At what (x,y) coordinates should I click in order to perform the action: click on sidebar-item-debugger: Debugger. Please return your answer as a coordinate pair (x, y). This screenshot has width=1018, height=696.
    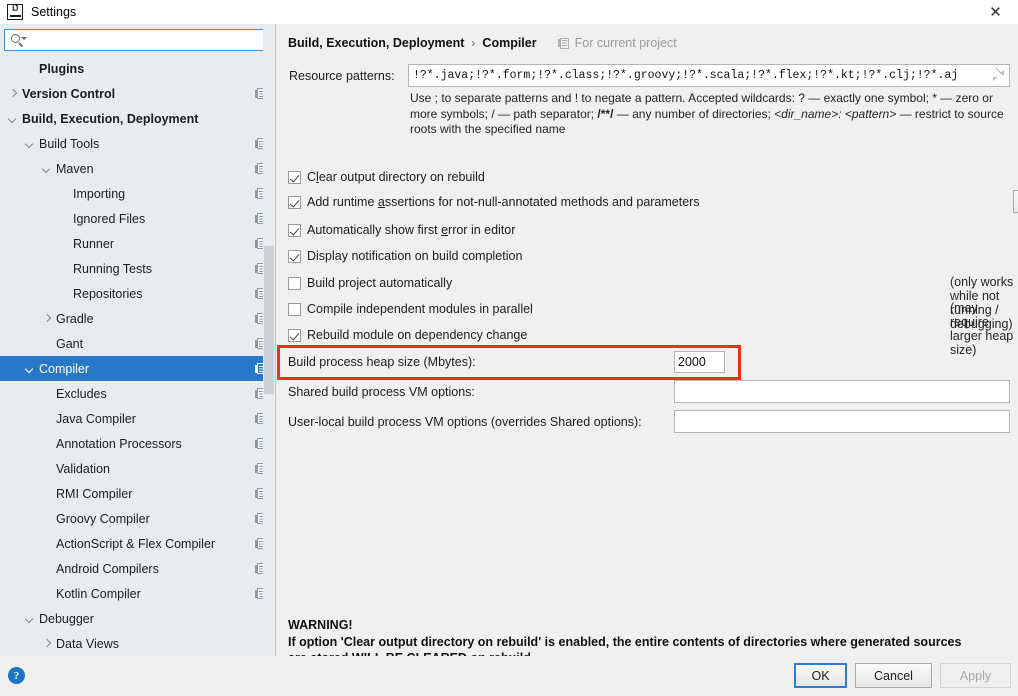
    Looking at the image, I should click on (137, 618).